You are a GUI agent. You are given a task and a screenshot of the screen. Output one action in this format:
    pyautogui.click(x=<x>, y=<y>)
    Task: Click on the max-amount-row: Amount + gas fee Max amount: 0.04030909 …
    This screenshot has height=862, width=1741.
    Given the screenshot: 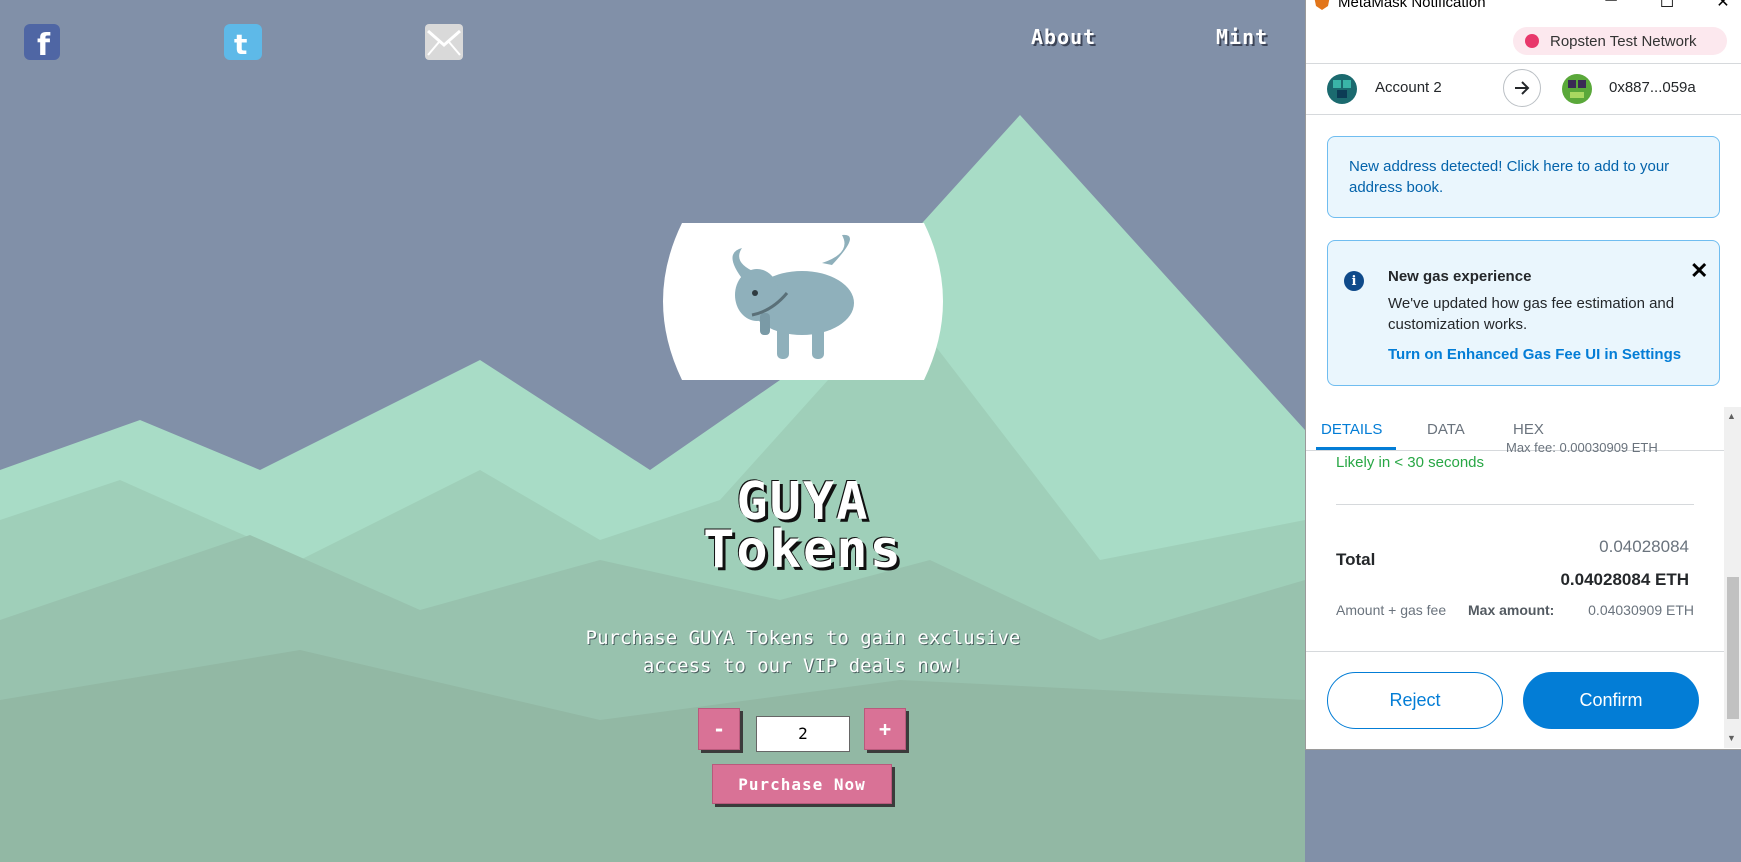 What is the action you would take?
    pyautogui.click(x=1515, y=610)
    